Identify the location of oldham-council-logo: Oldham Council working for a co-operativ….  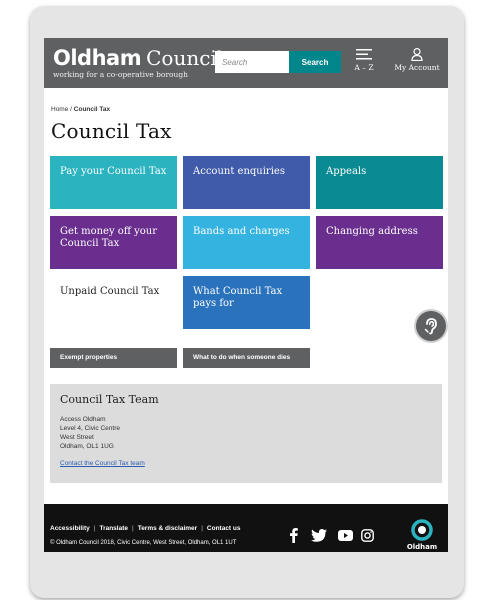
(138, 63).